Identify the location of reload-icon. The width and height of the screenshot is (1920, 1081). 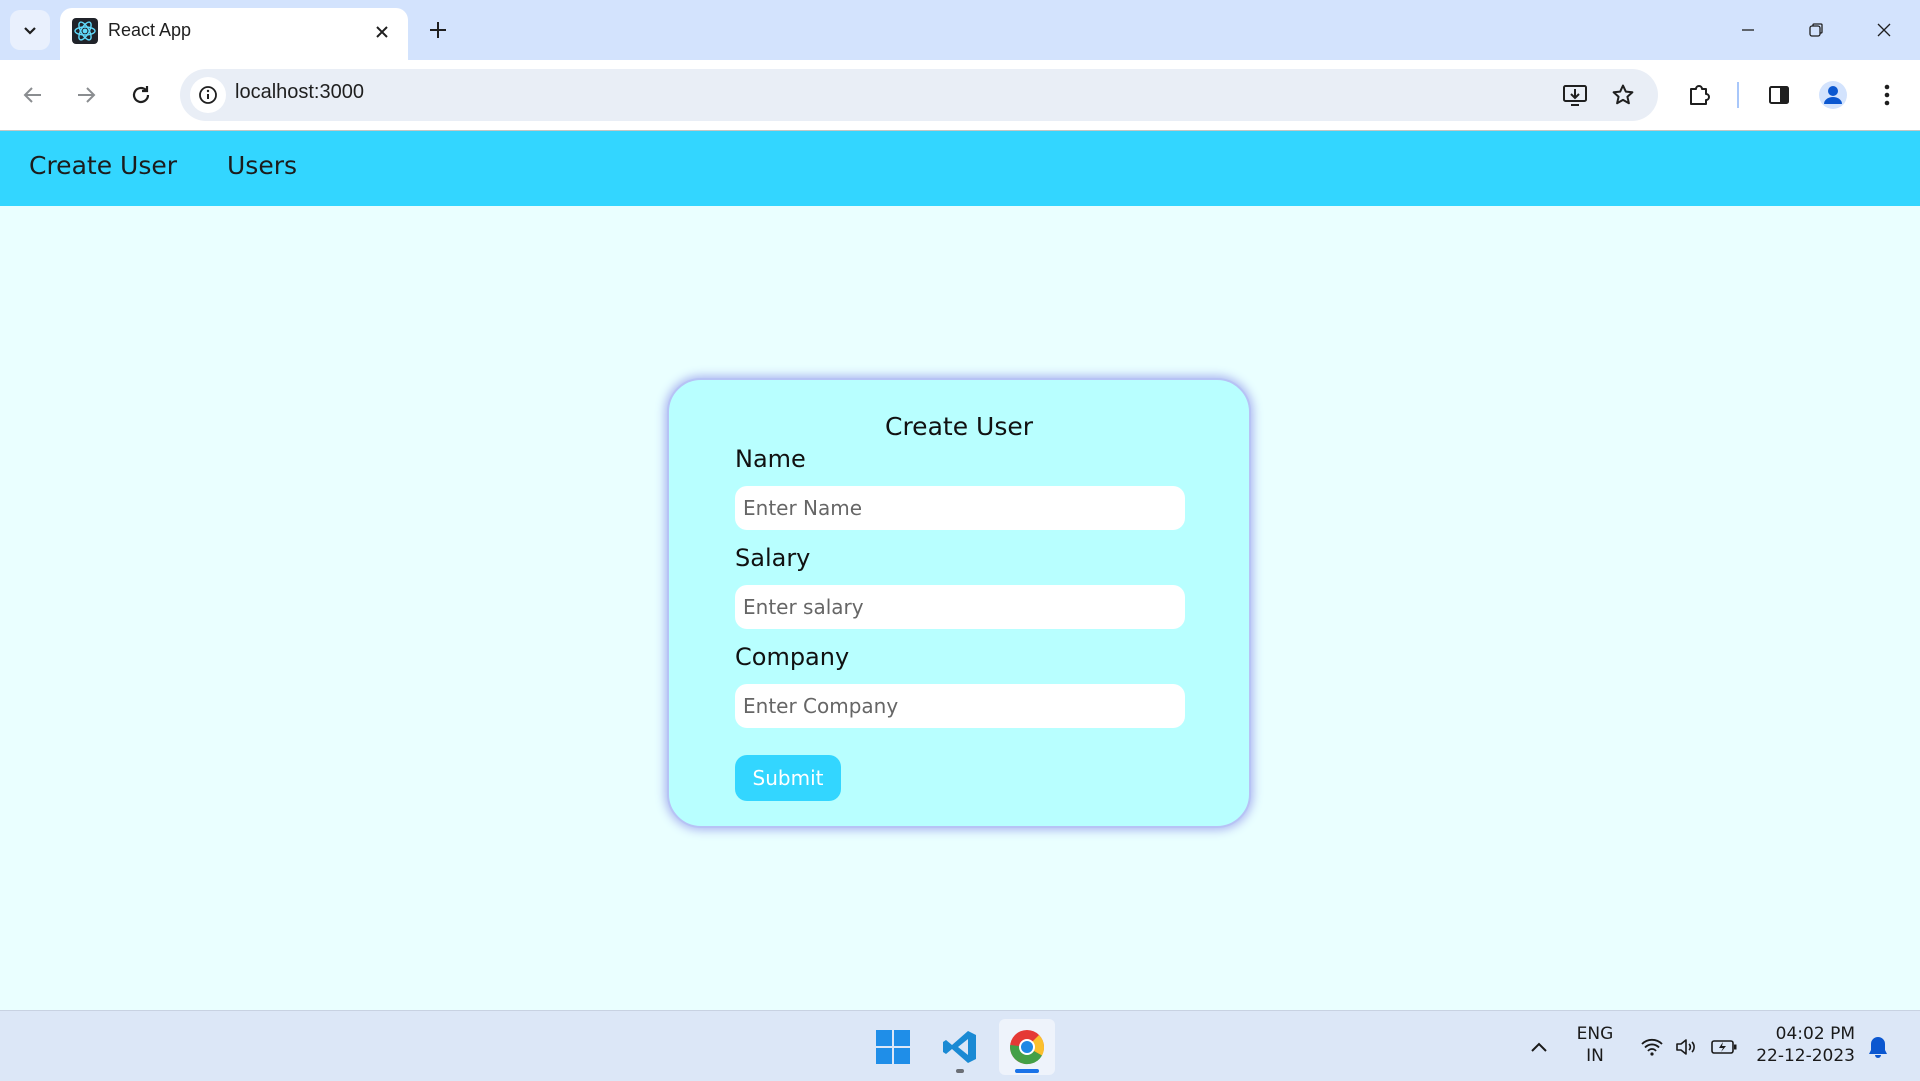
(141, 95).